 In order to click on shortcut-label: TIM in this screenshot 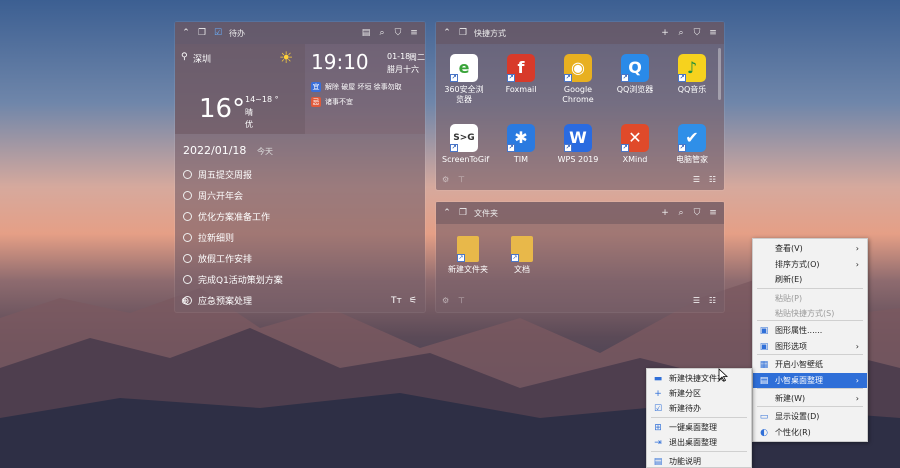, I will do `click(521, 159)`.